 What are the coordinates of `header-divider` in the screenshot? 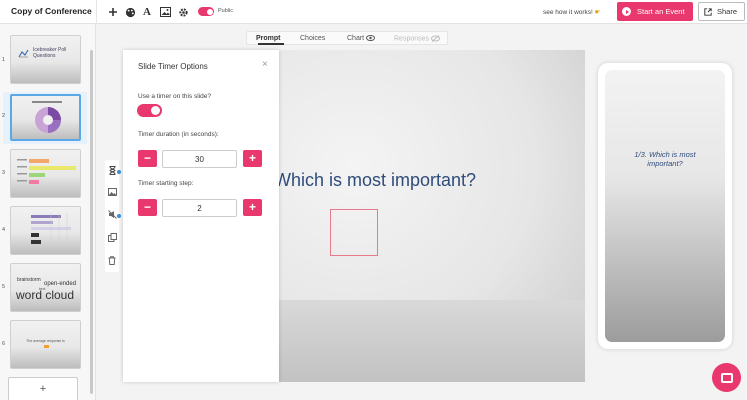 It's located at (96, 12).